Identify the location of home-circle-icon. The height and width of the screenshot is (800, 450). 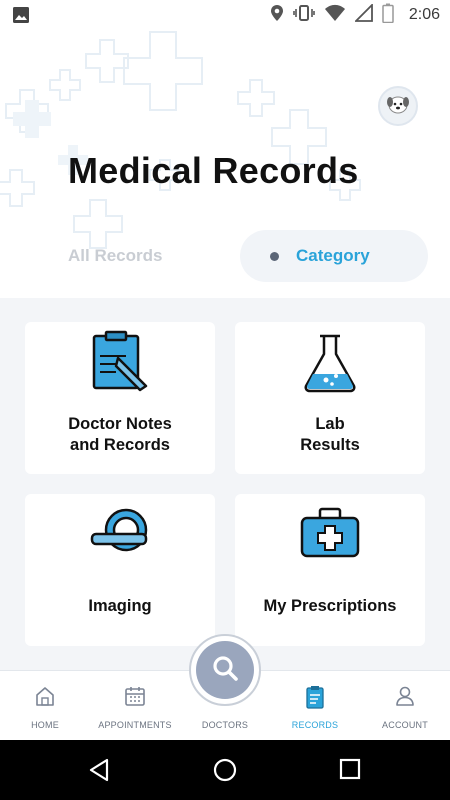
(225, 772).